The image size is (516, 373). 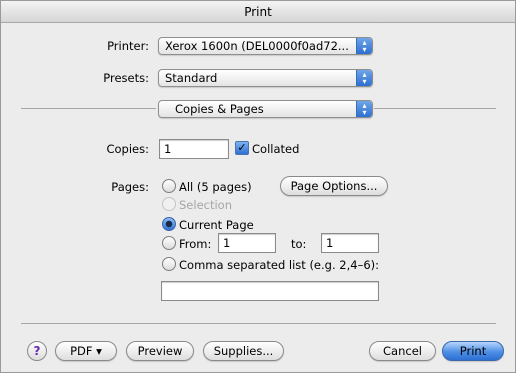 I want to click on footer-separator, so click(x=258, y=323).